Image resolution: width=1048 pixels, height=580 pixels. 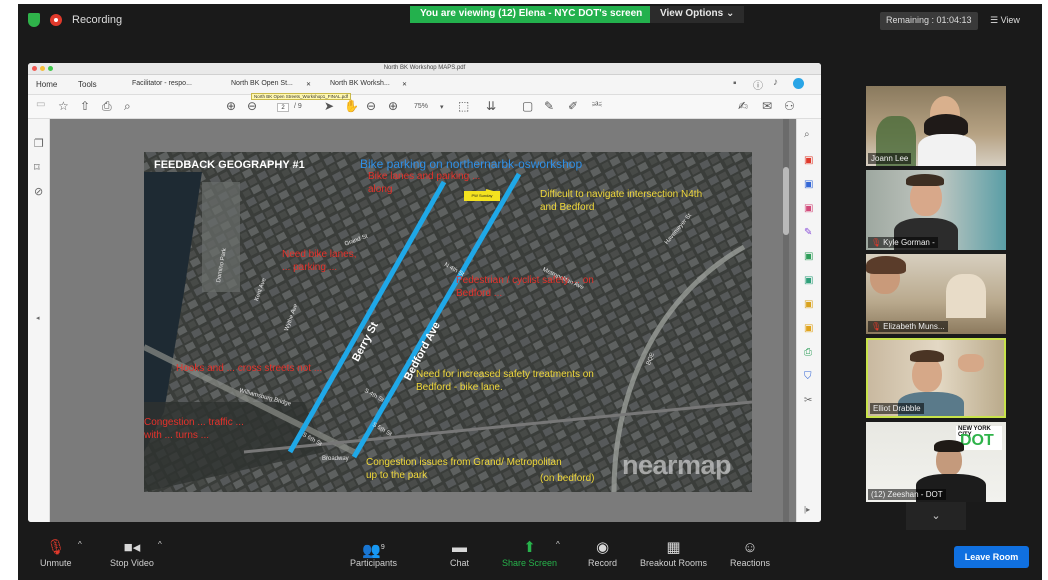 I want to click on chat-button: ▬ Chat, so click(x=459, y=553).